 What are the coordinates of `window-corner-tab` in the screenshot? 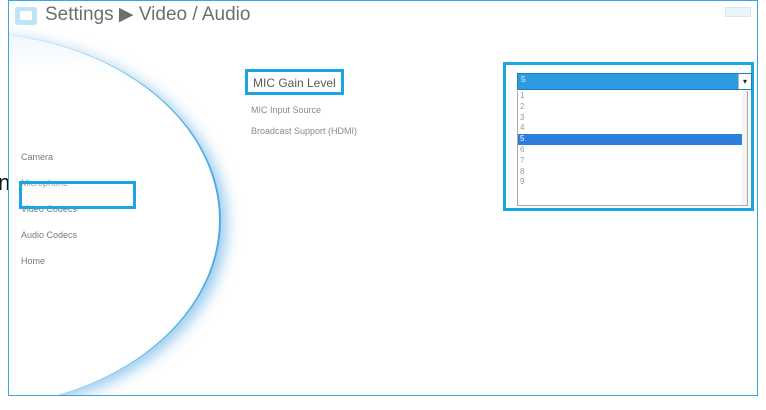 It's located at (738, 12).